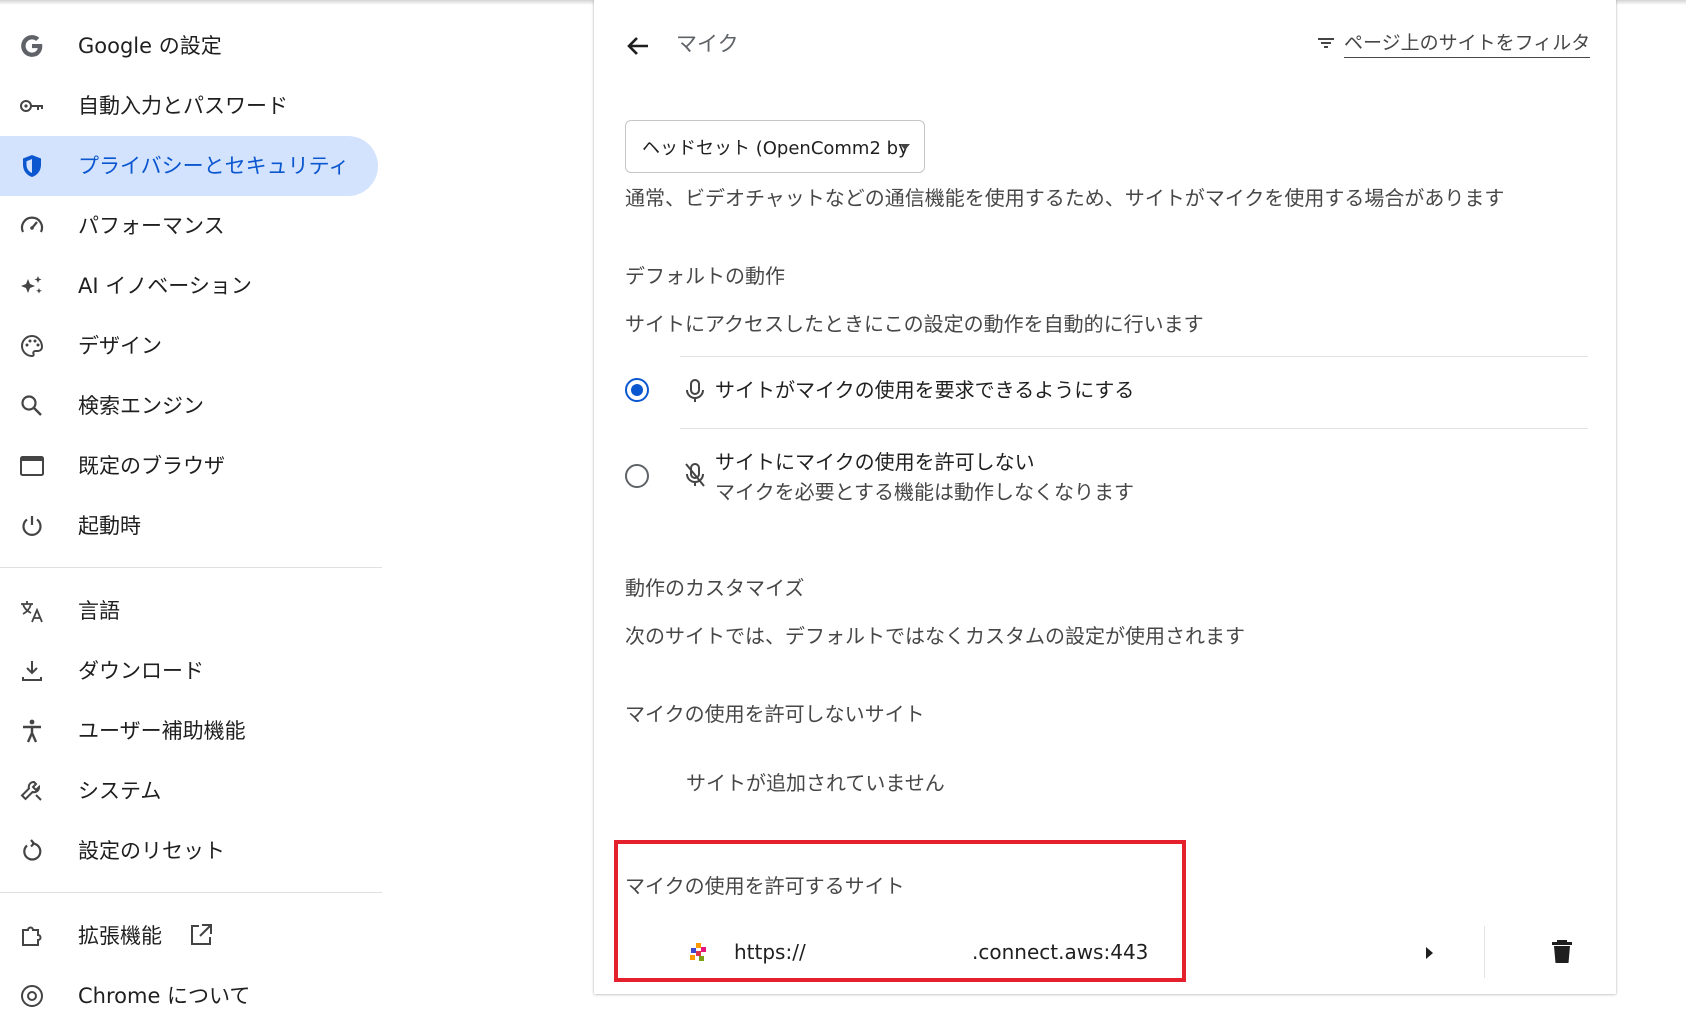 Image resolution: width=1686 pixels, height=1026 pixels. What do you see at coordinates (32, 466) in the screenshot?
I see `browser-window-icon` at bounding box center [32, 466].